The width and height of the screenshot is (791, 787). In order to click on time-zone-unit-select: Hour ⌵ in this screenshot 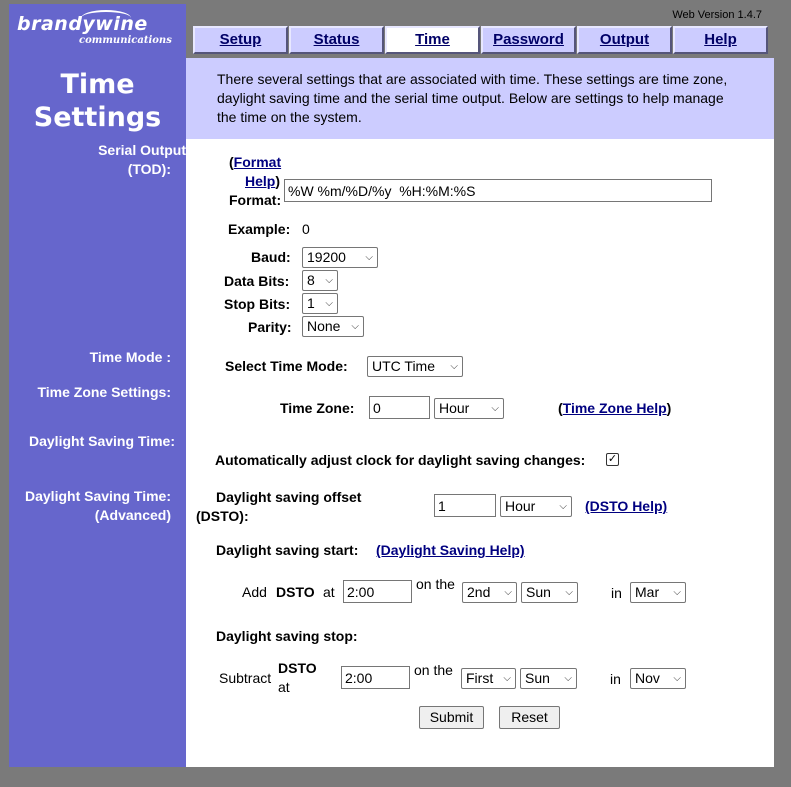, I will do `click(469, 408)`.